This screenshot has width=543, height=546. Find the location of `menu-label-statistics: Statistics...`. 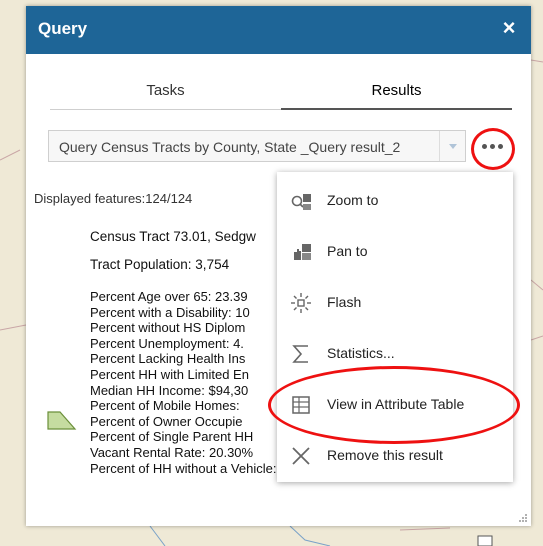

menu-label-statistics: Statistics... is located at coordinates (361, 353).